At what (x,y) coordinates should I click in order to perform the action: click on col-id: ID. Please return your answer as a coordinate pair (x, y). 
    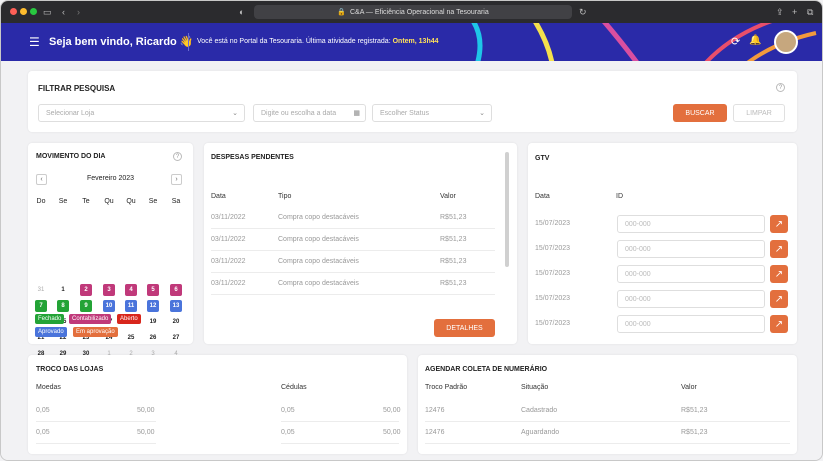
    Looking at the image, I should click on (619, 196).